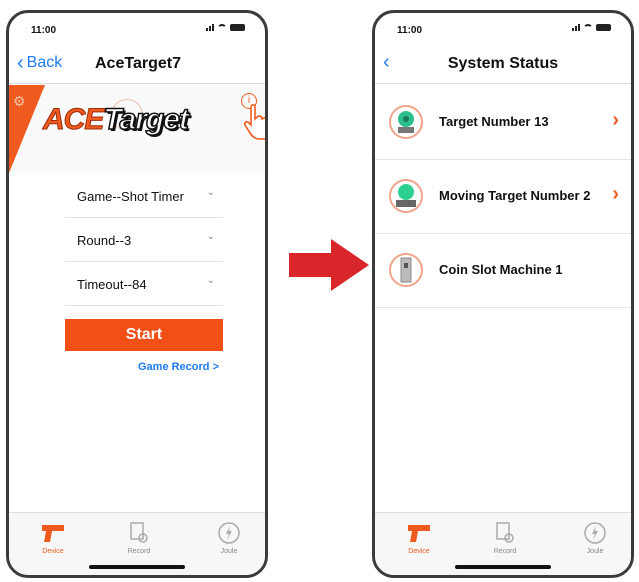  I want to click on pointing-hand-icon, so click(254, 121).